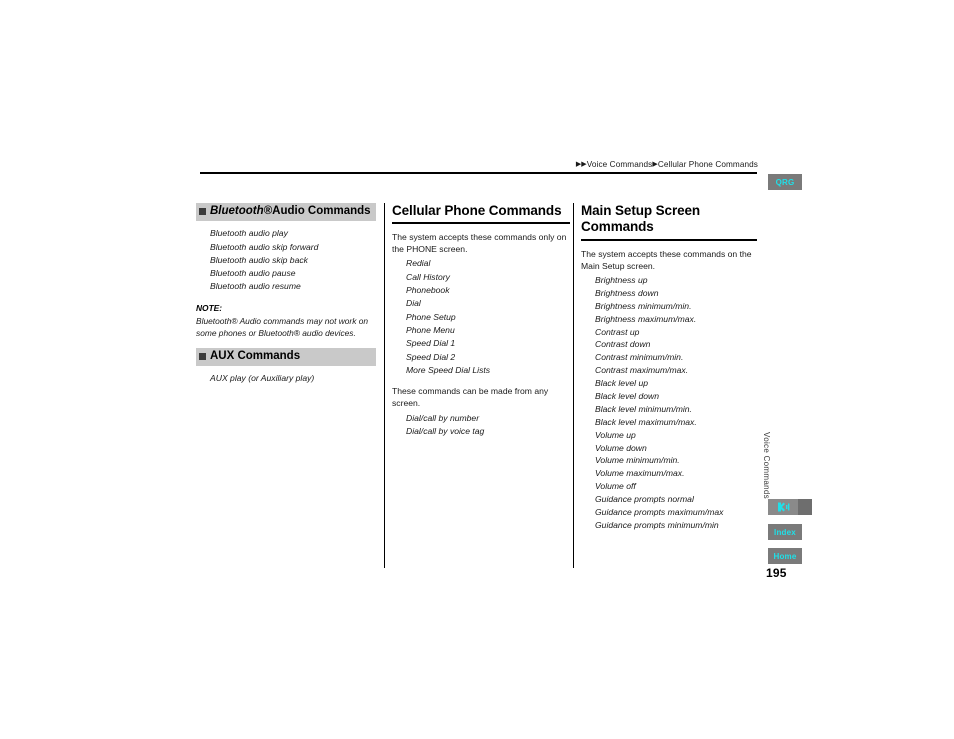 Image resolution: width=954 pixels, height=739 pixels. I want to click on list-item: Guidance prompts minimum/min, so click(657, 524).